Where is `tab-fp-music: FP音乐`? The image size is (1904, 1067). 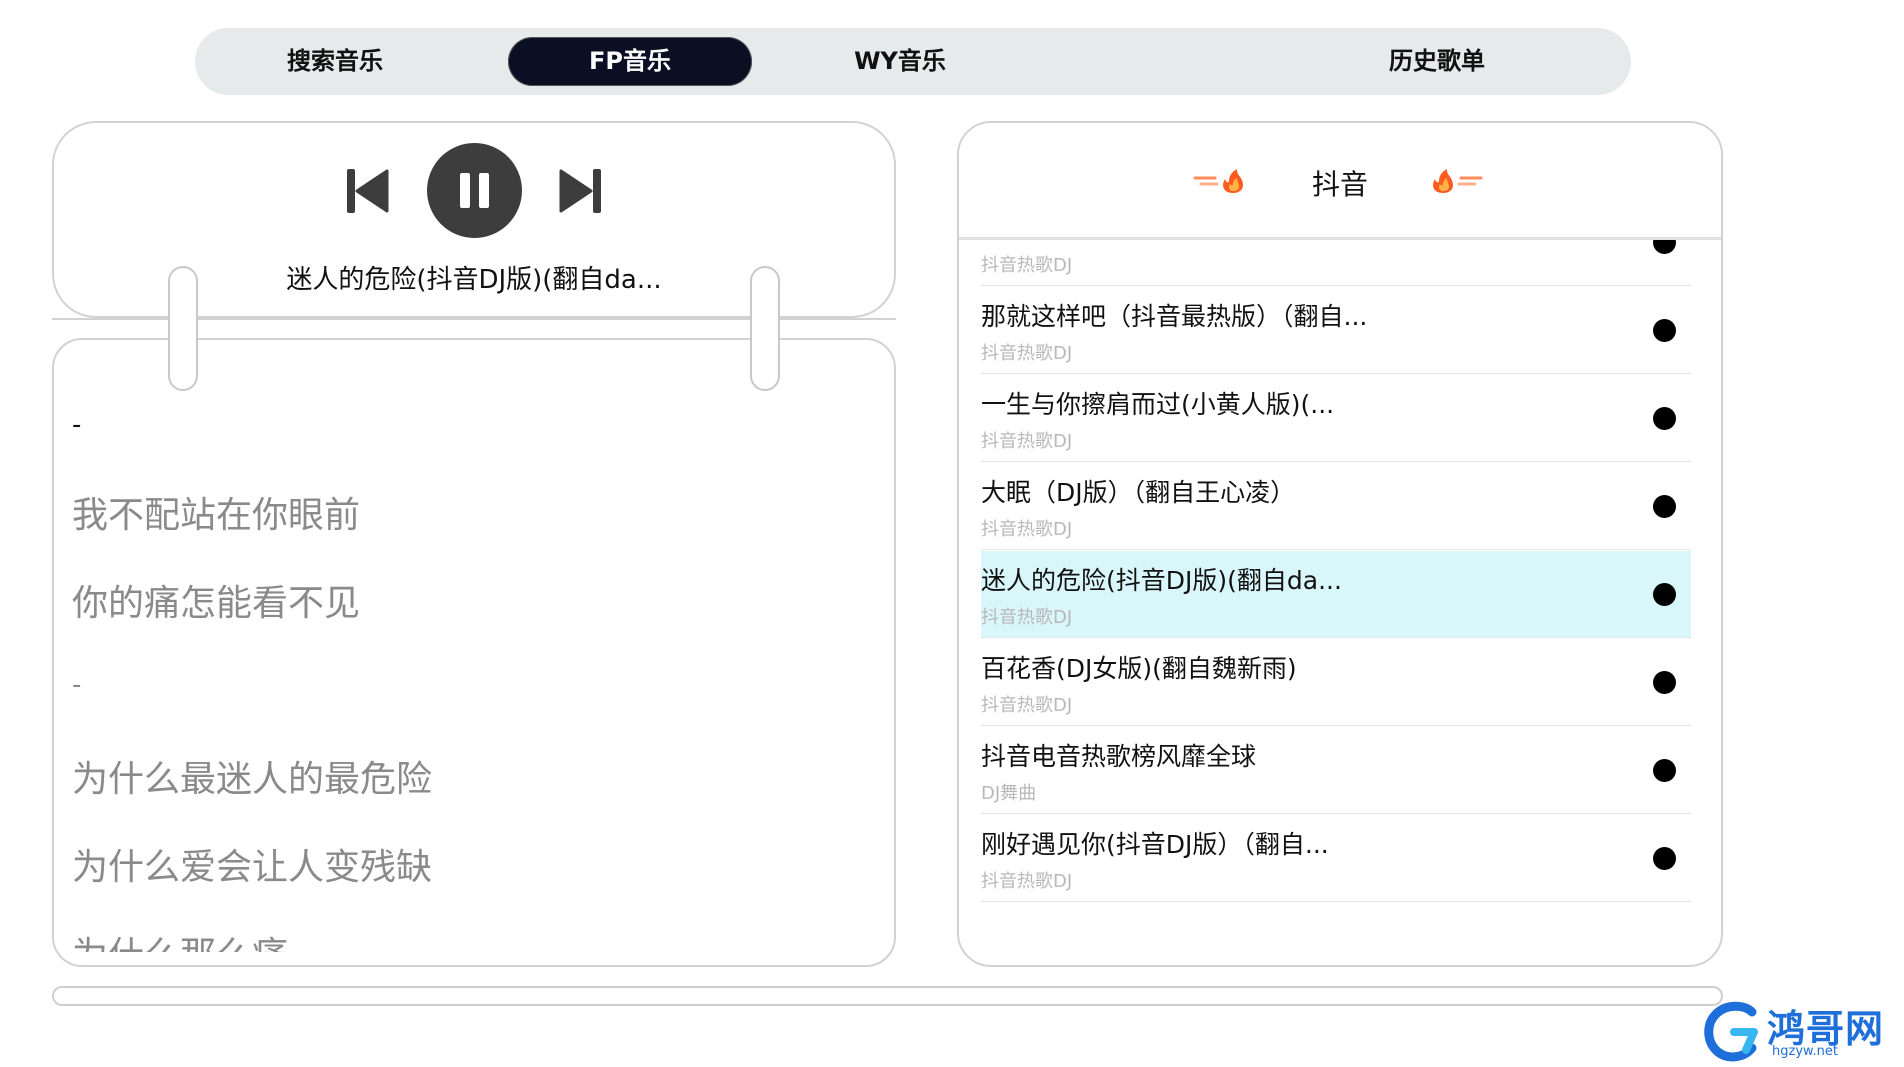 tab-fp-music: FP音乐 is located at coordinates (630, 61).